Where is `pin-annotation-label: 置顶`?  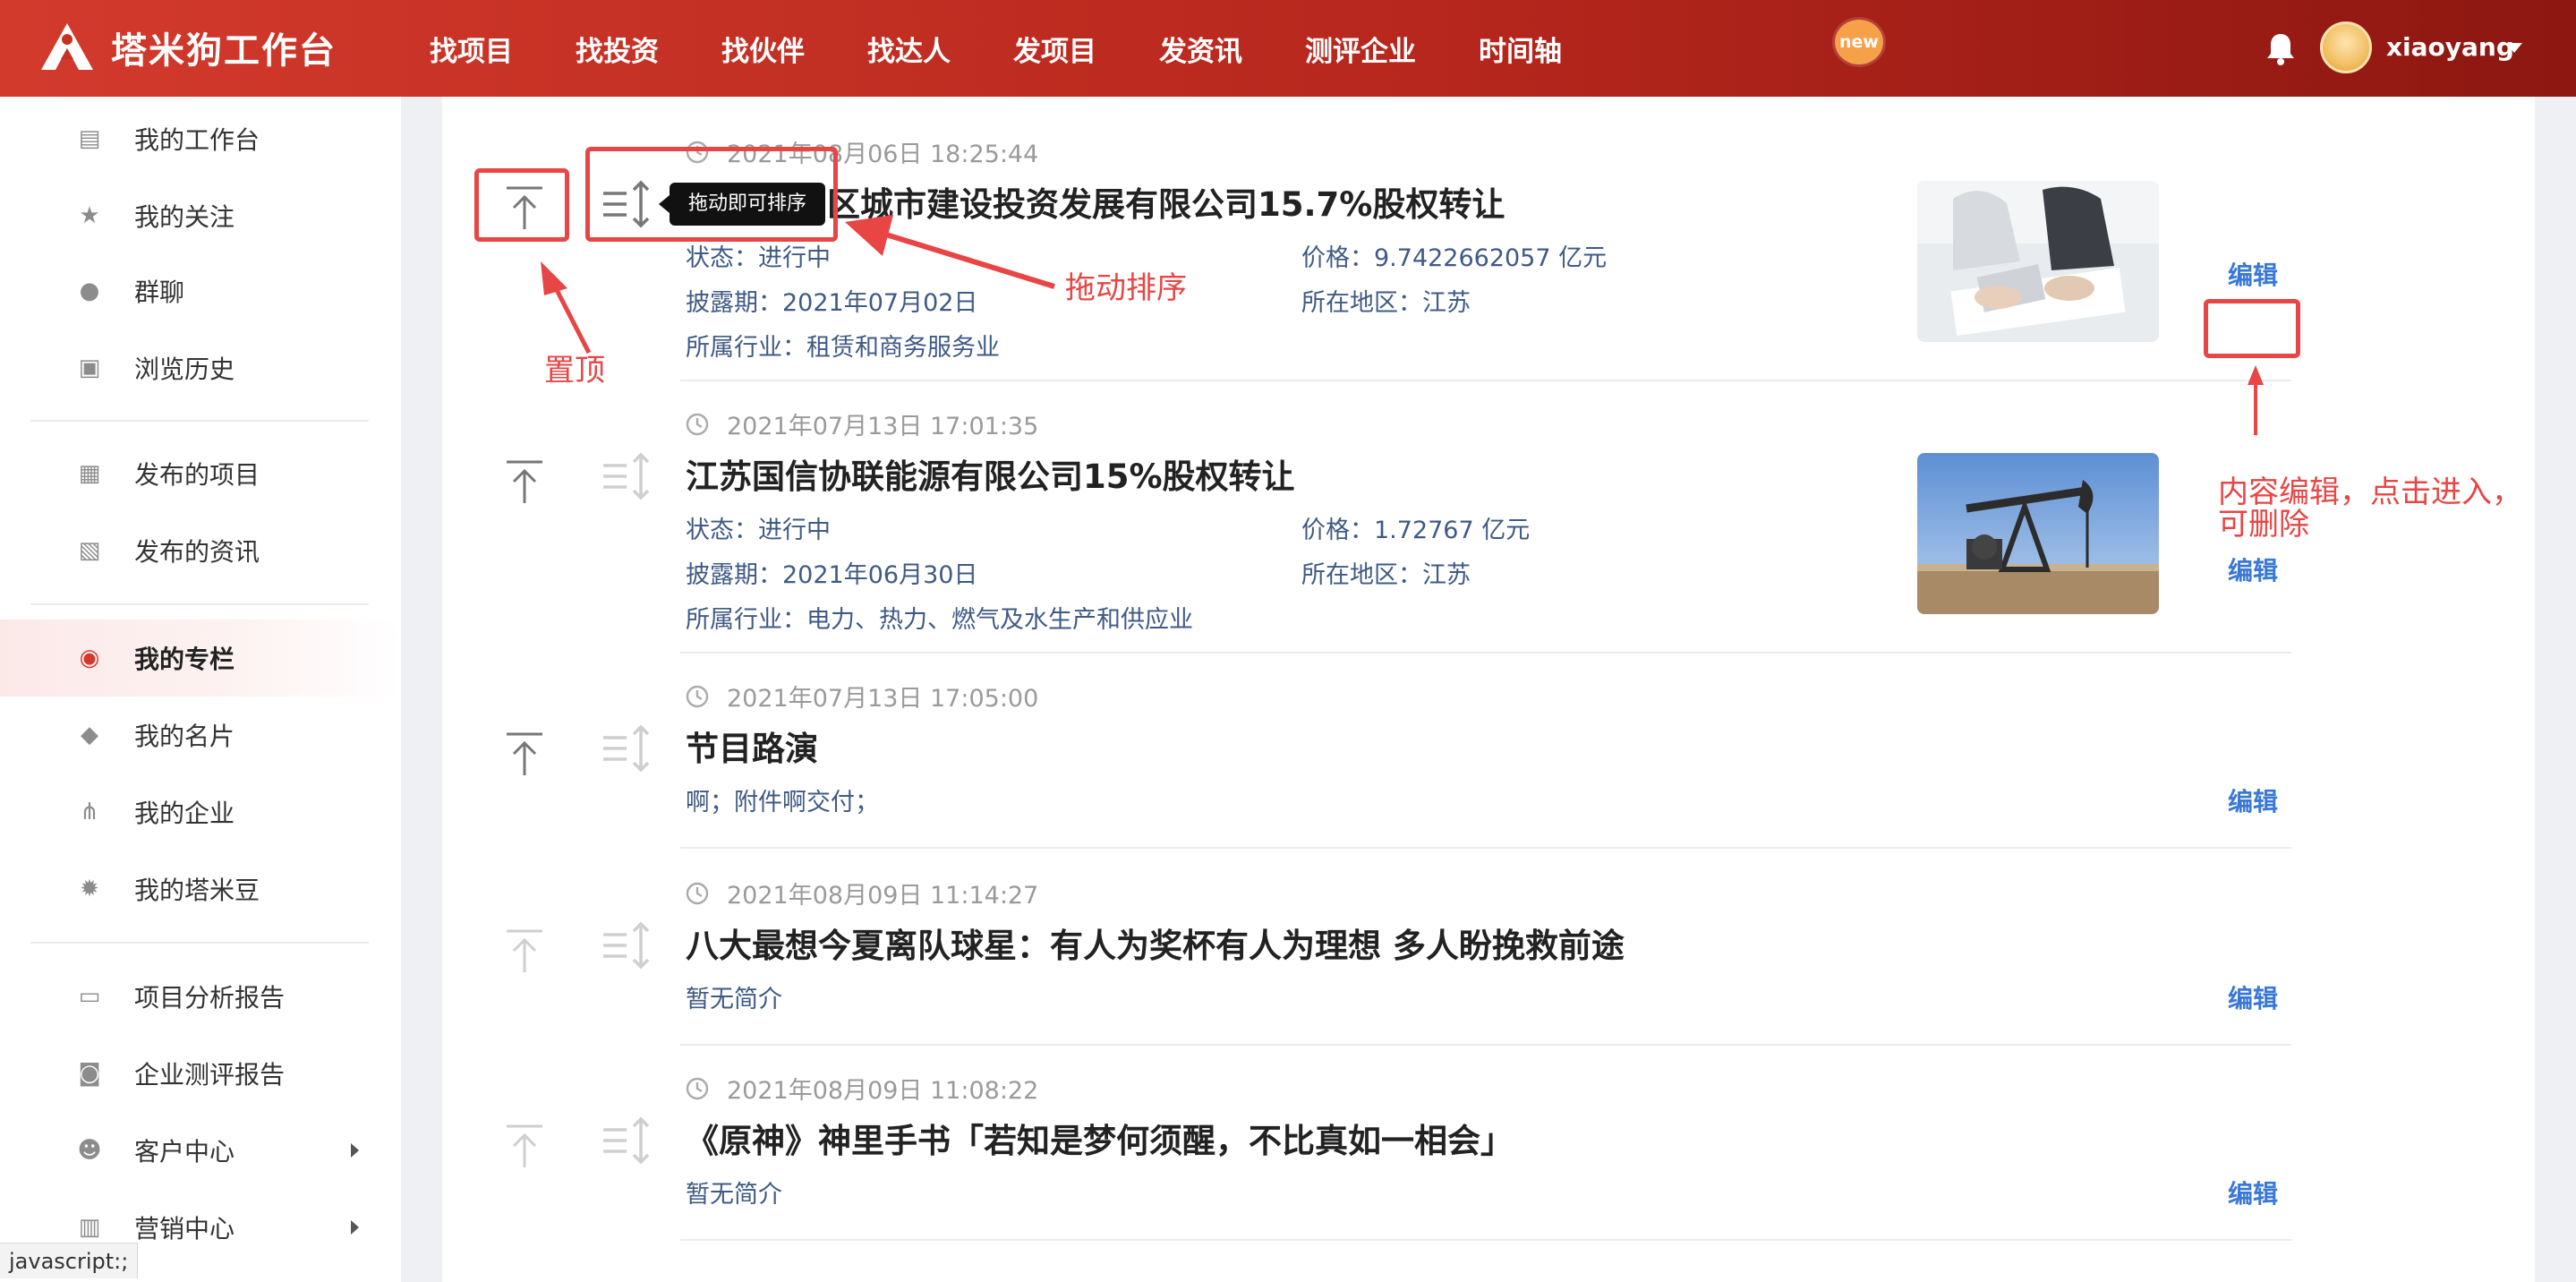 pin-annotation-label: 置顶 is located at coordinates (574, 371).